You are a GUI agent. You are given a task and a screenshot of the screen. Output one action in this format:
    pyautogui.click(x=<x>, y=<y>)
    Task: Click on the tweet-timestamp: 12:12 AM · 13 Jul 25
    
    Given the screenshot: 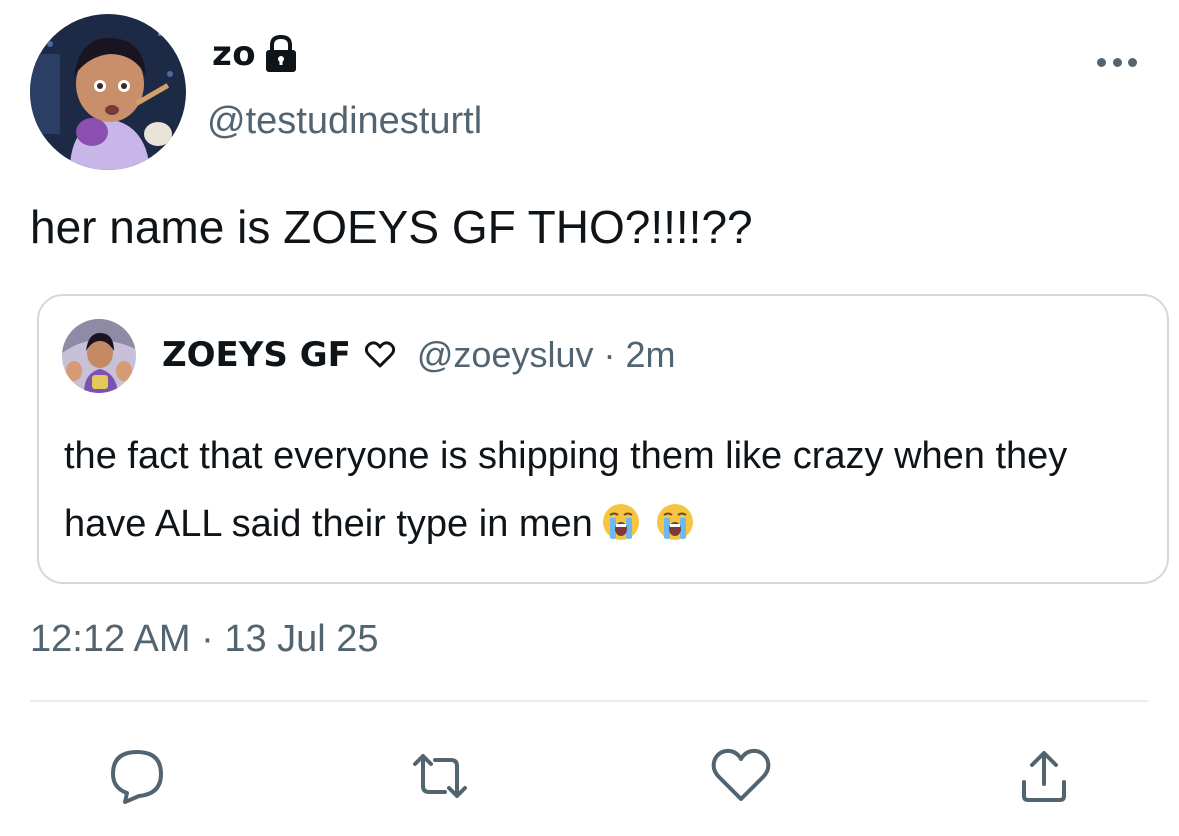 What is the action you would take?
    pyautogui.click(x=204, y=639)
    